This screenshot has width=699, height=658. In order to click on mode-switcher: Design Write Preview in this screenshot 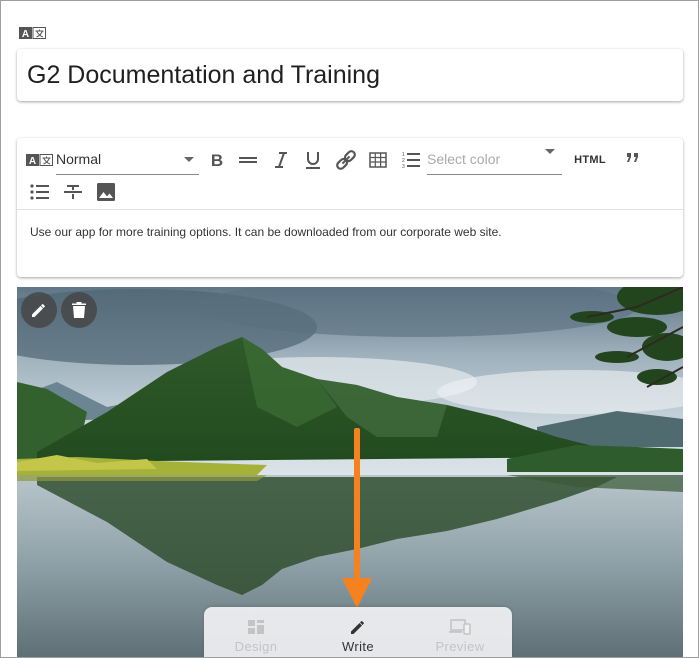, I will do `click(358, 632)`.